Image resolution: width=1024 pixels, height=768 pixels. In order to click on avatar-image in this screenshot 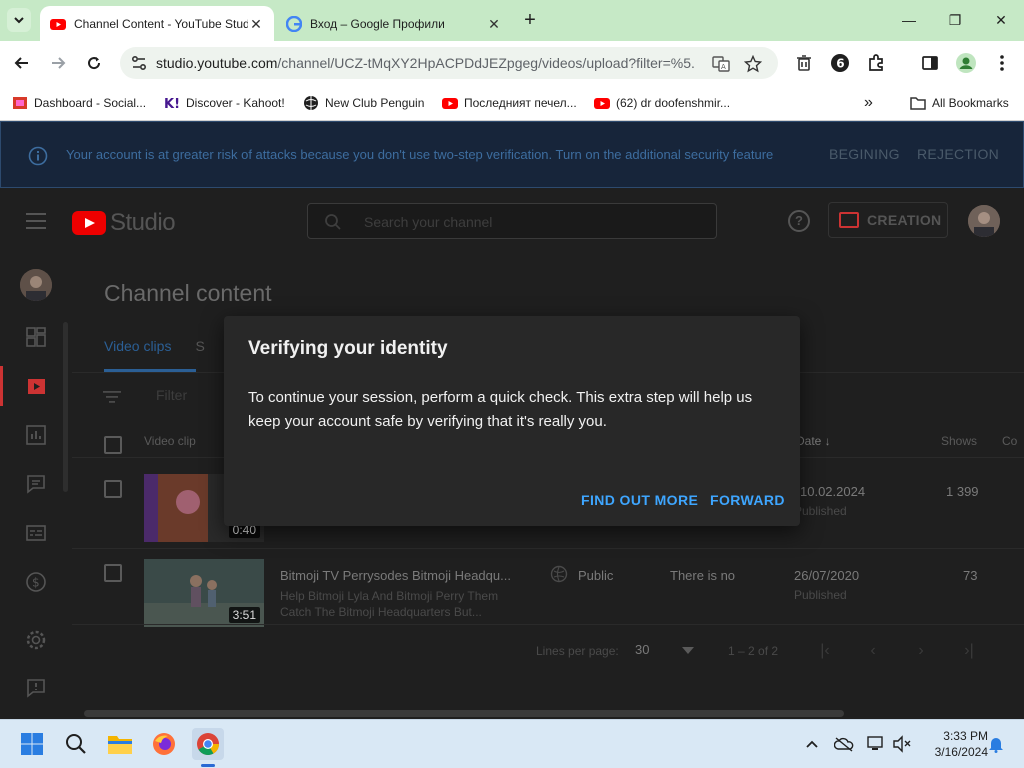, I will do `click(984, 221)`.